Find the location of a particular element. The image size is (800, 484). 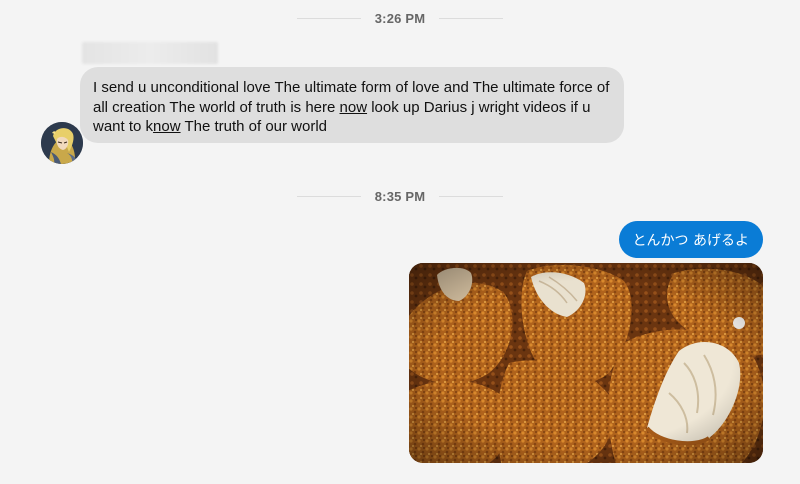

timestamp-divider: 8:35 PM is located at coordinates (400, 196).